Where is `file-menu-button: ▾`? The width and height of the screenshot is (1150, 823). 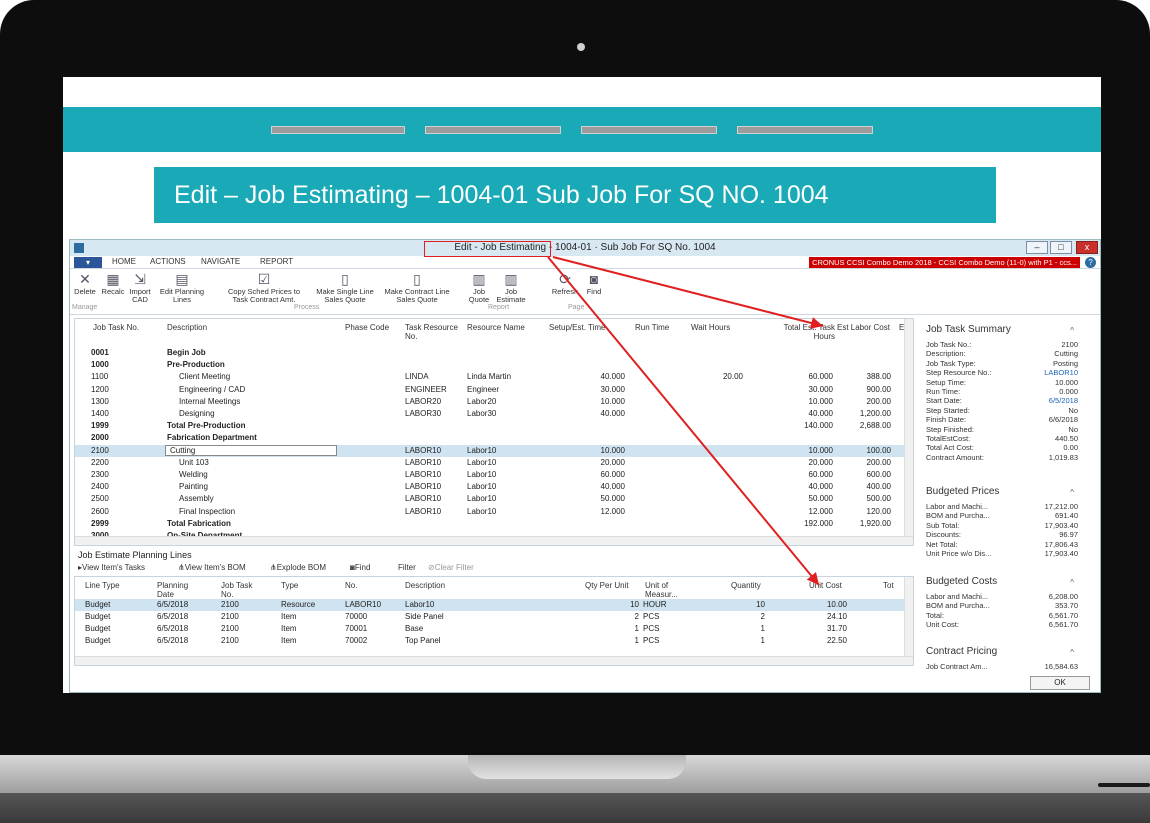 file-menu-button: ▾ is located at coordinates (88, 262).